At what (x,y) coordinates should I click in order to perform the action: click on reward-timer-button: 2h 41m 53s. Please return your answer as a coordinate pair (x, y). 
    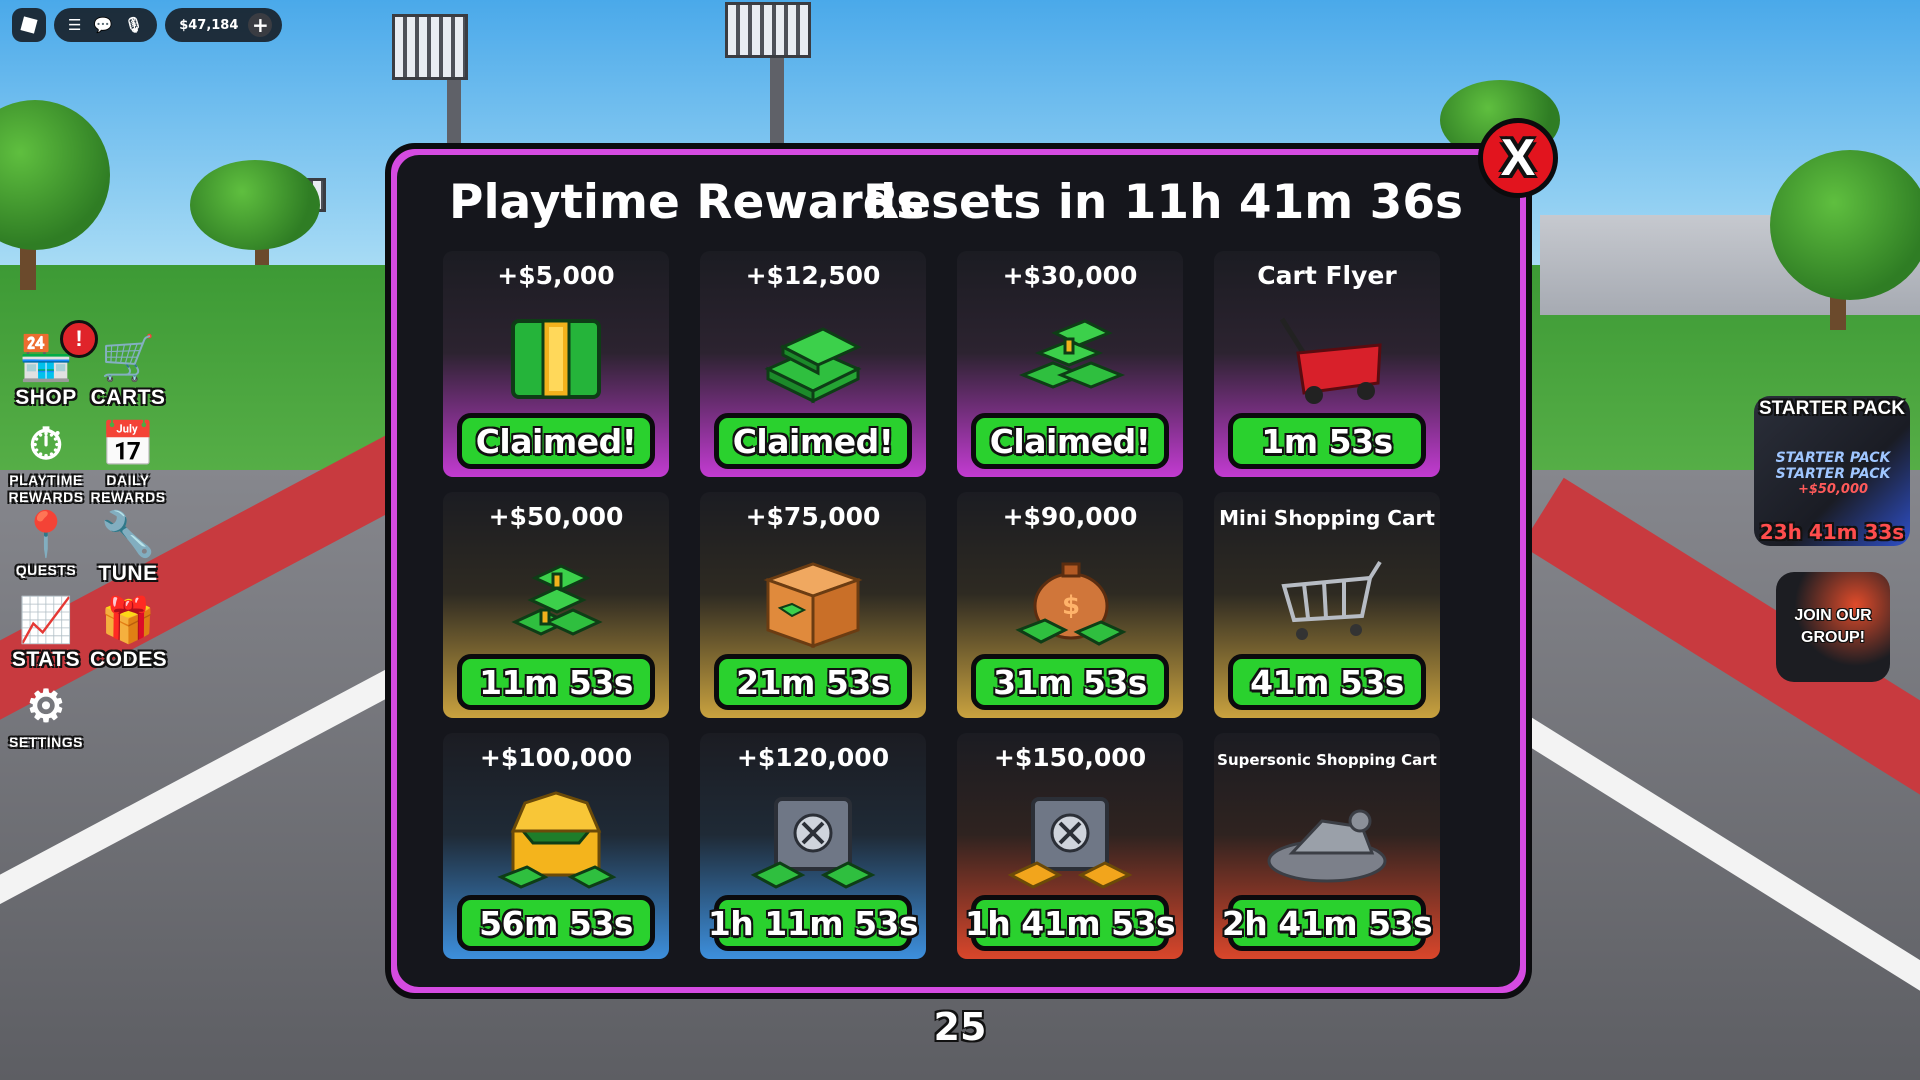
    Looking at the image, I should click on (1327, 923).